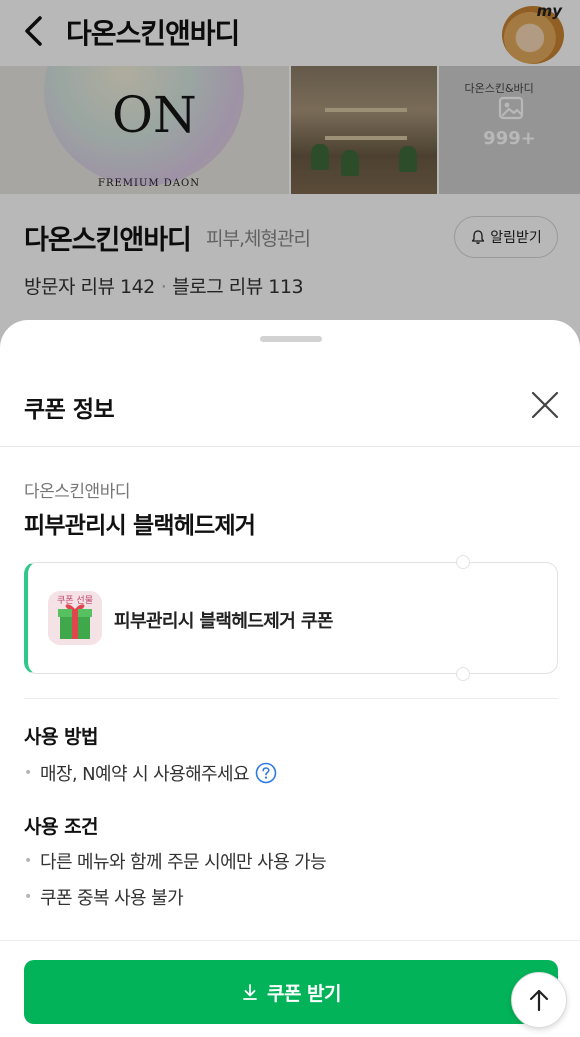 The image size is (580, 1037). I want to click on sheet-title: 쿠폰 정보, so click(69, 410).